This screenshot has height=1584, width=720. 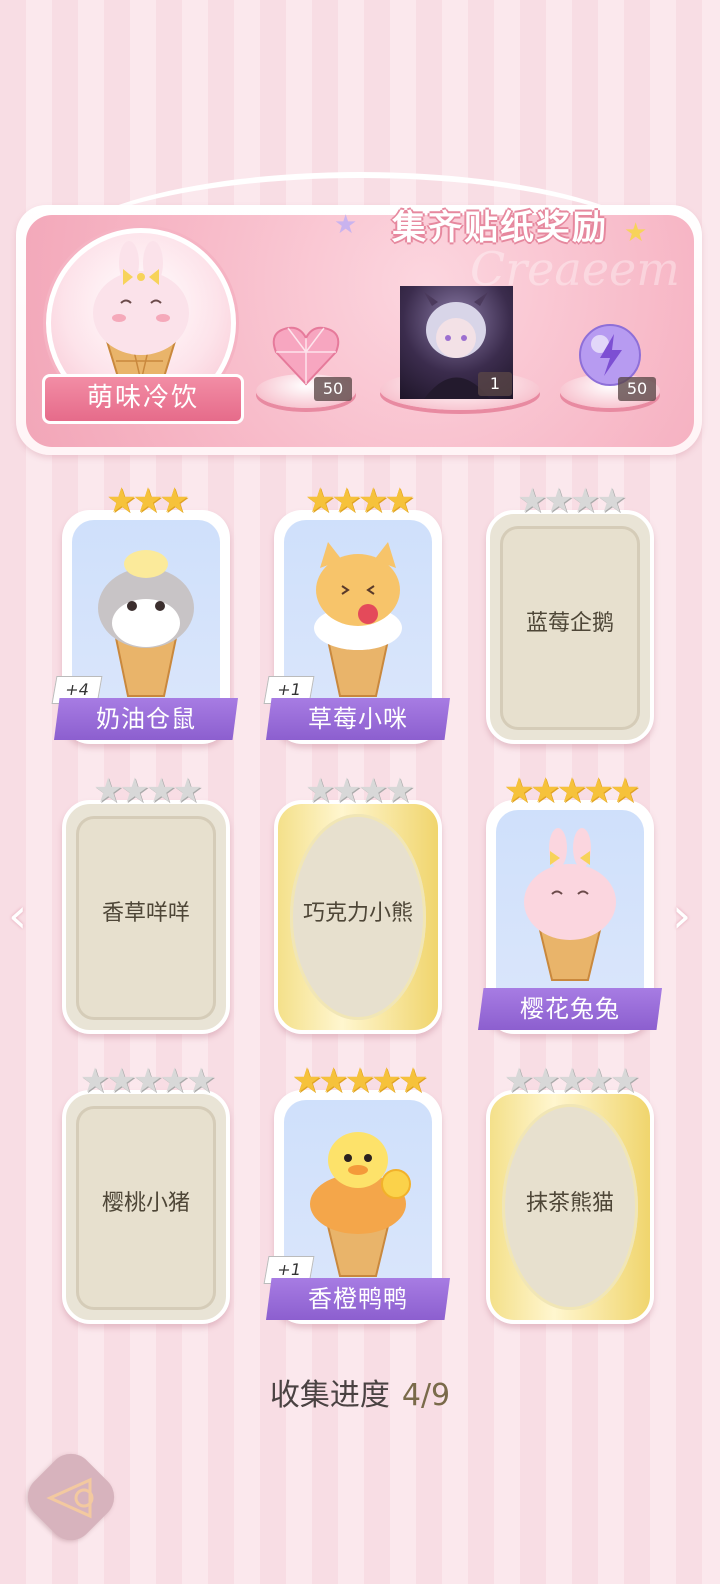 What do you see at coordinates (145, 1203) in the screenshot?
I see `card-name: 樱桃小猪` at bounding box center [145, 1203].